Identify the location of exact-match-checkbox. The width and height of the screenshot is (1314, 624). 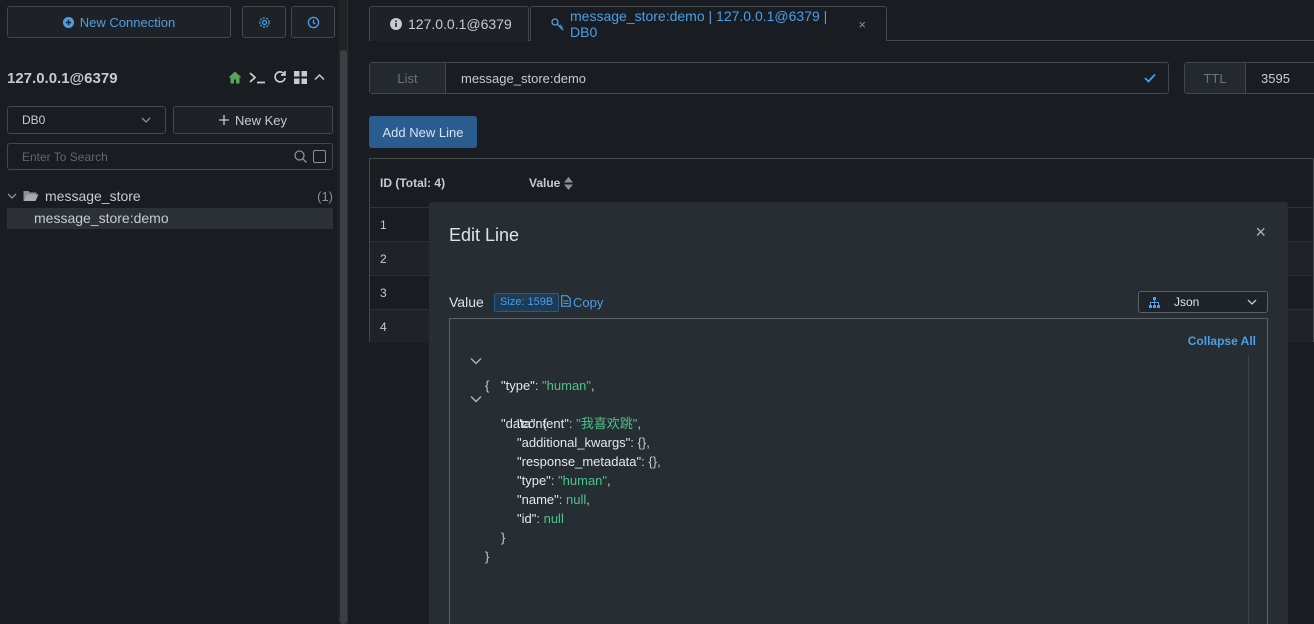
(319, 156).